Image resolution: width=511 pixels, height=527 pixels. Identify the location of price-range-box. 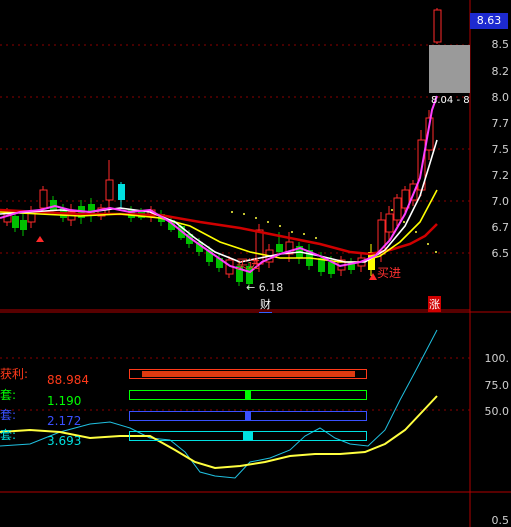
(449, 69).